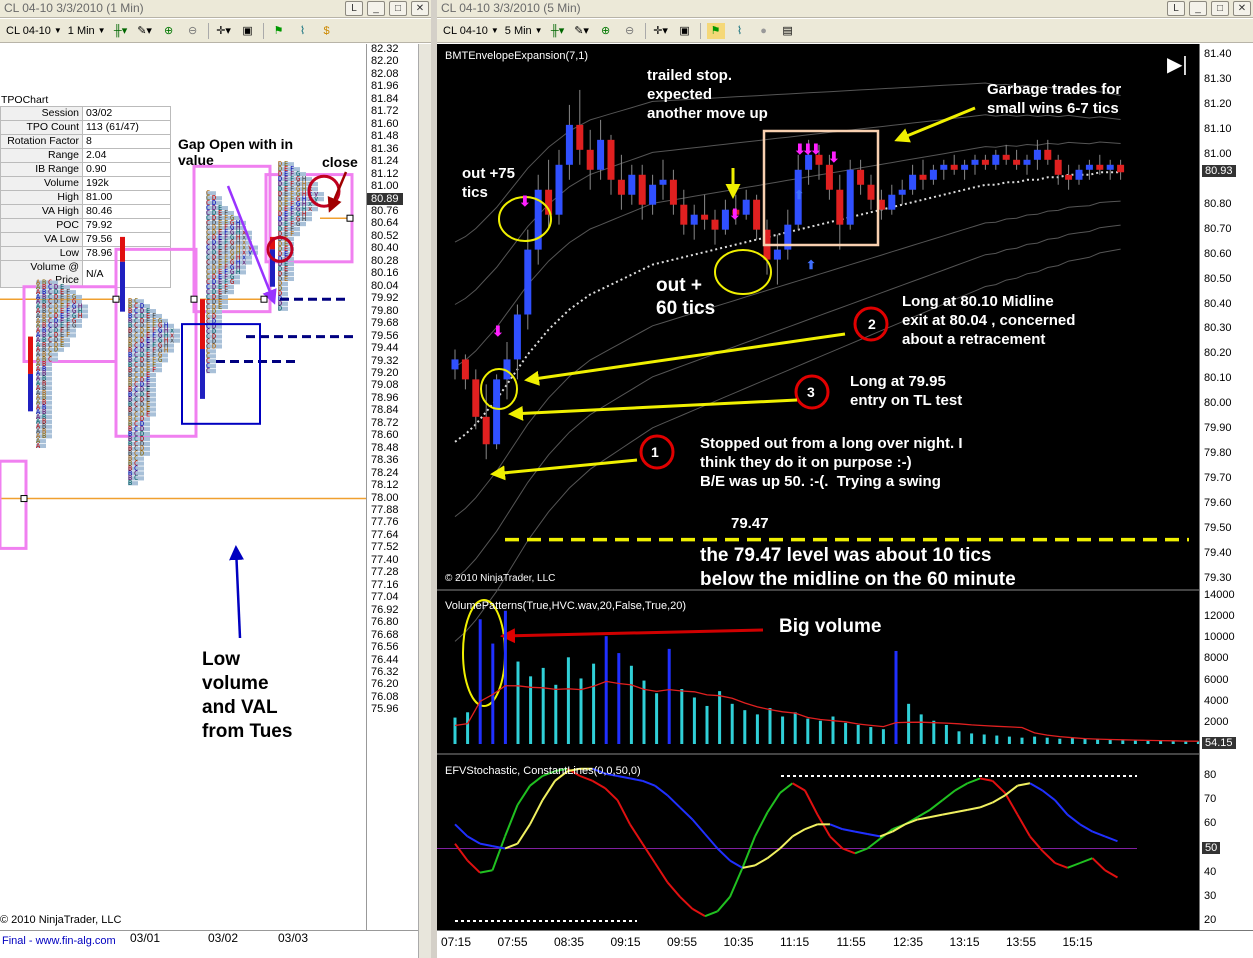 The height and width of the screenshot is (958, 1253). I want to click on price-tick-label: 81.36, so click(385, 148).